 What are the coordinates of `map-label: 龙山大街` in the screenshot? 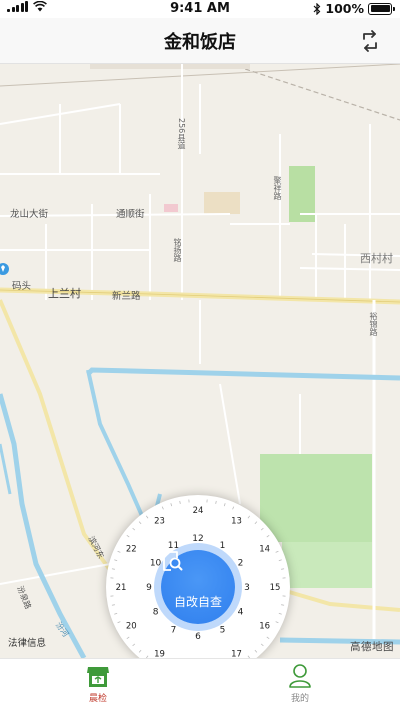 It's located at (29, 214).